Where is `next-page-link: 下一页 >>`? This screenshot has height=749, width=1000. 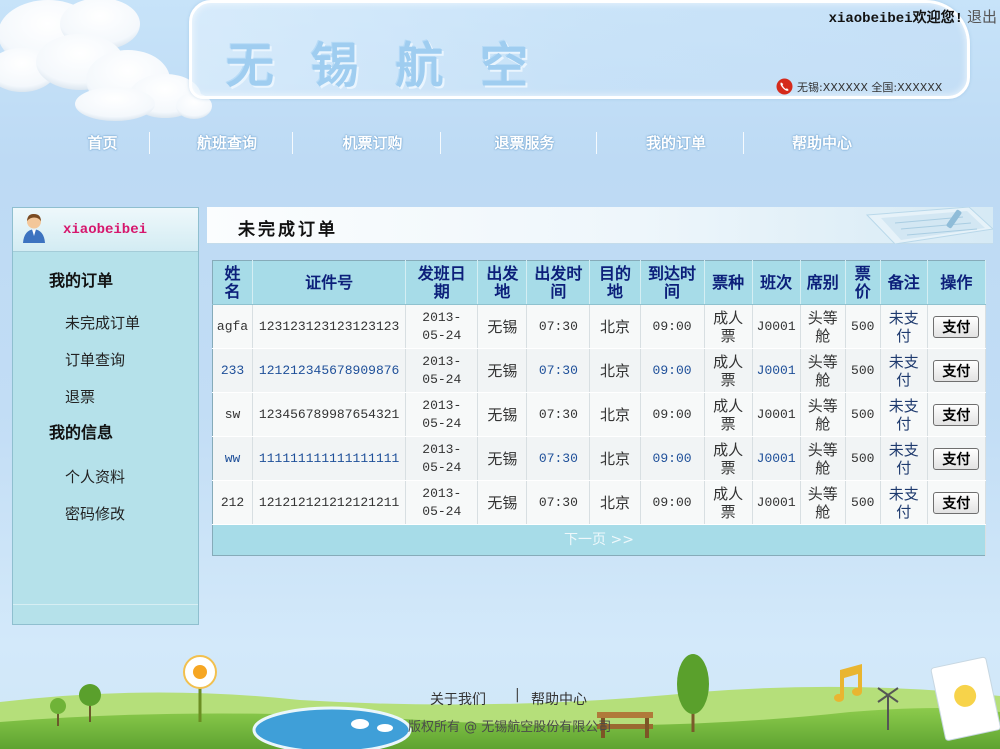 next-page-link: 下一页 >> is located at coordinates (599, 540).